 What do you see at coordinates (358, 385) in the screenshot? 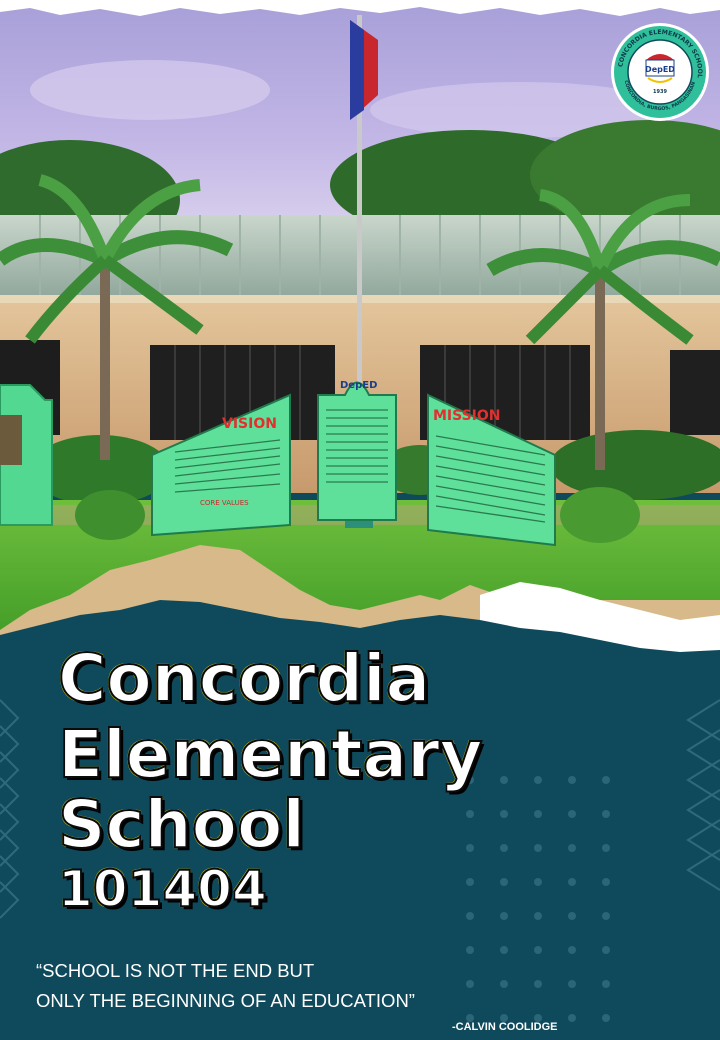
I see `deped-heading: DepED` at bounding box center [358, 385].